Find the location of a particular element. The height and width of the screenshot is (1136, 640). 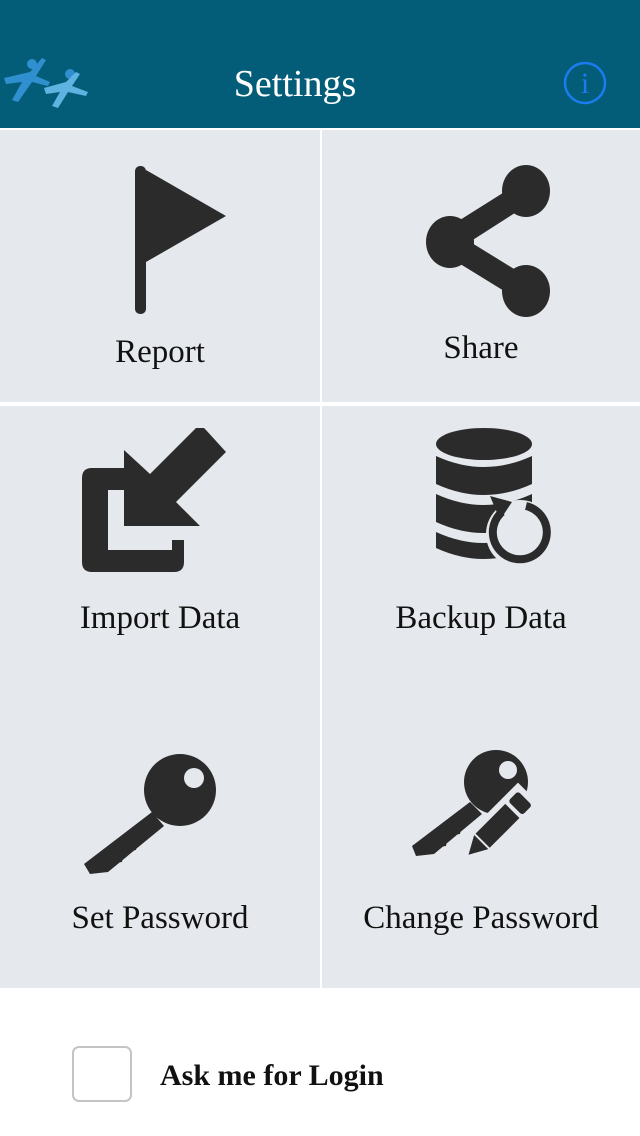

change-password-label: Change Password is located at coordinates (481, 918).